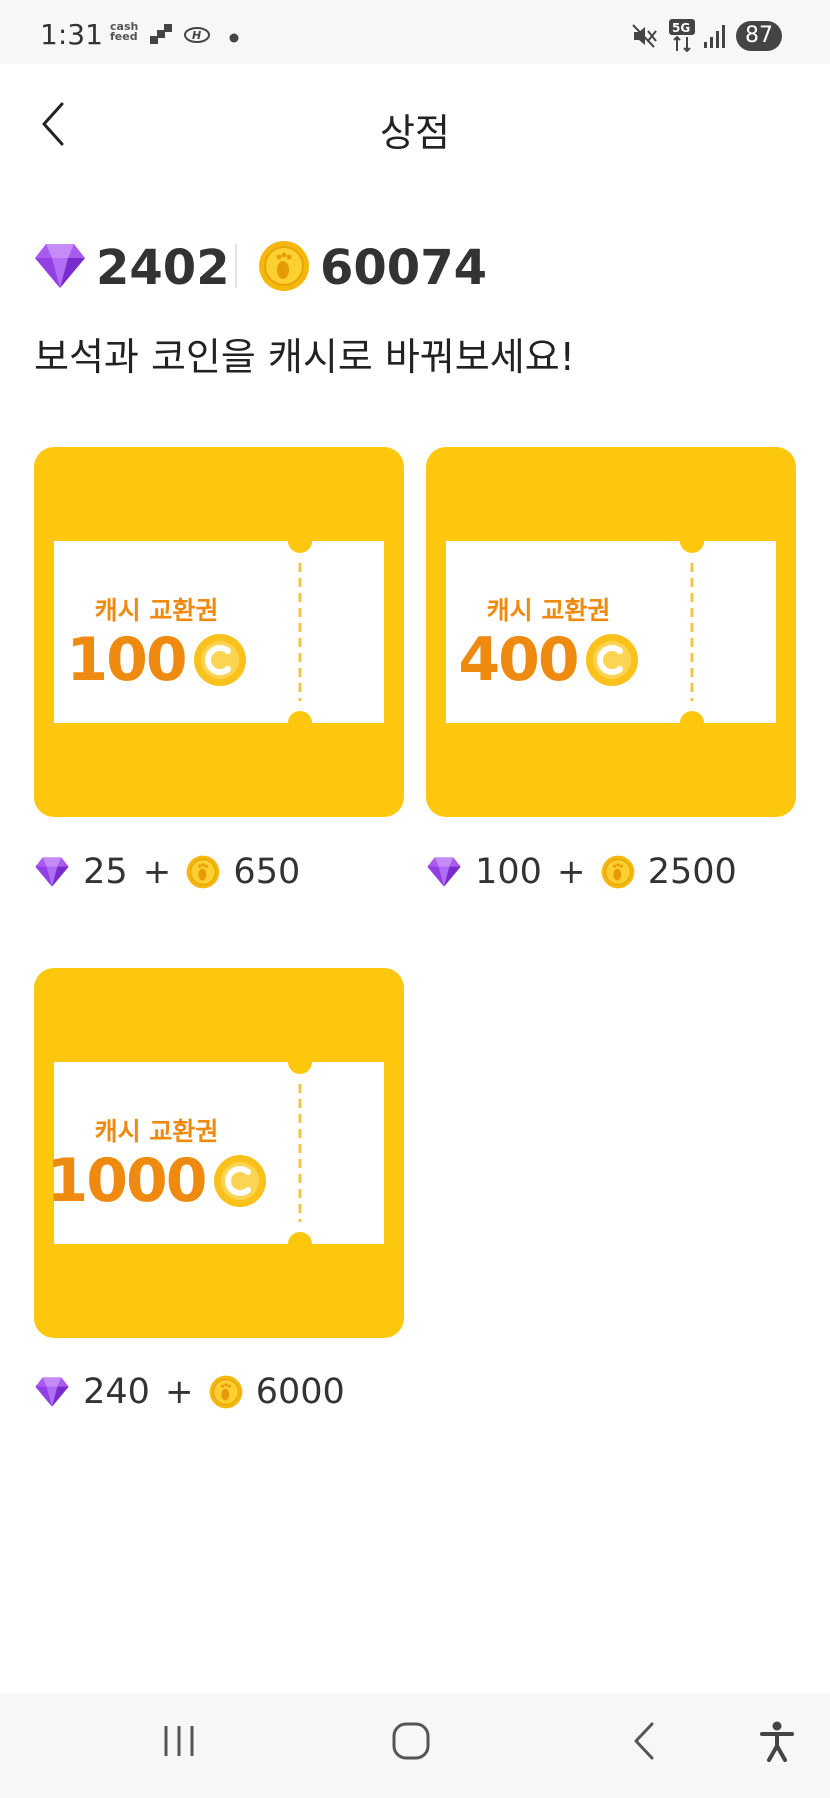 The width and height of the screenshot is (830, 1798). I want to click on 5g-icon: 5G, so click(682, 36).